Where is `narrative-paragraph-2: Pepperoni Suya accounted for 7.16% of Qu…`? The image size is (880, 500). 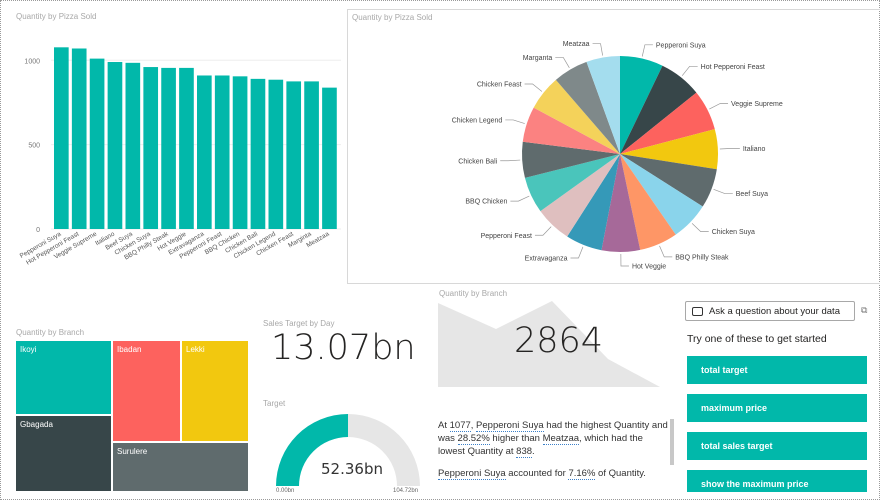 narrative-paragraph-2: Pepperoni Suya accounted for 7.16% of Qu… is located at coordinates (554, 473).